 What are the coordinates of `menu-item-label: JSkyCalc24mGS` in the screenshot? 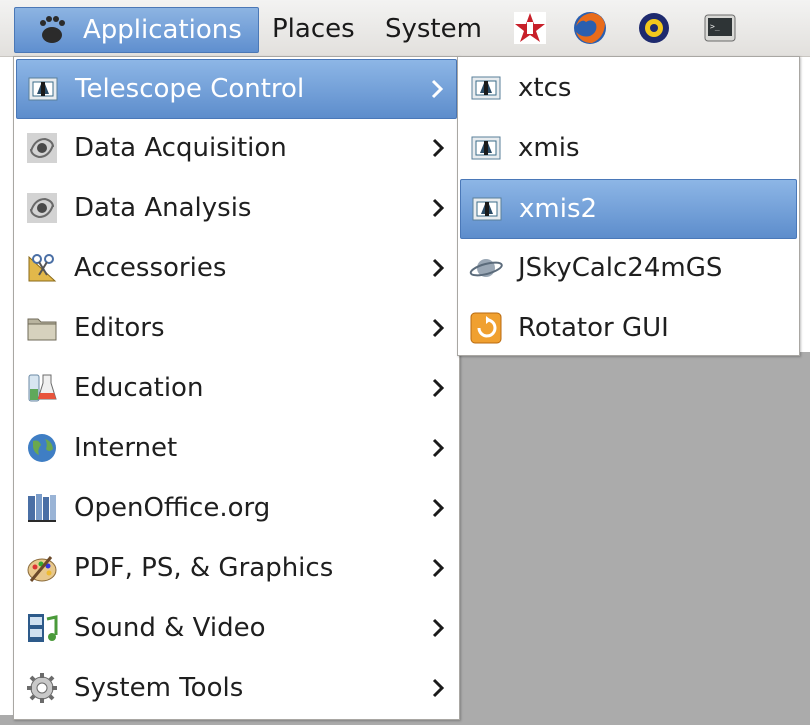 It's located at (620, 268).